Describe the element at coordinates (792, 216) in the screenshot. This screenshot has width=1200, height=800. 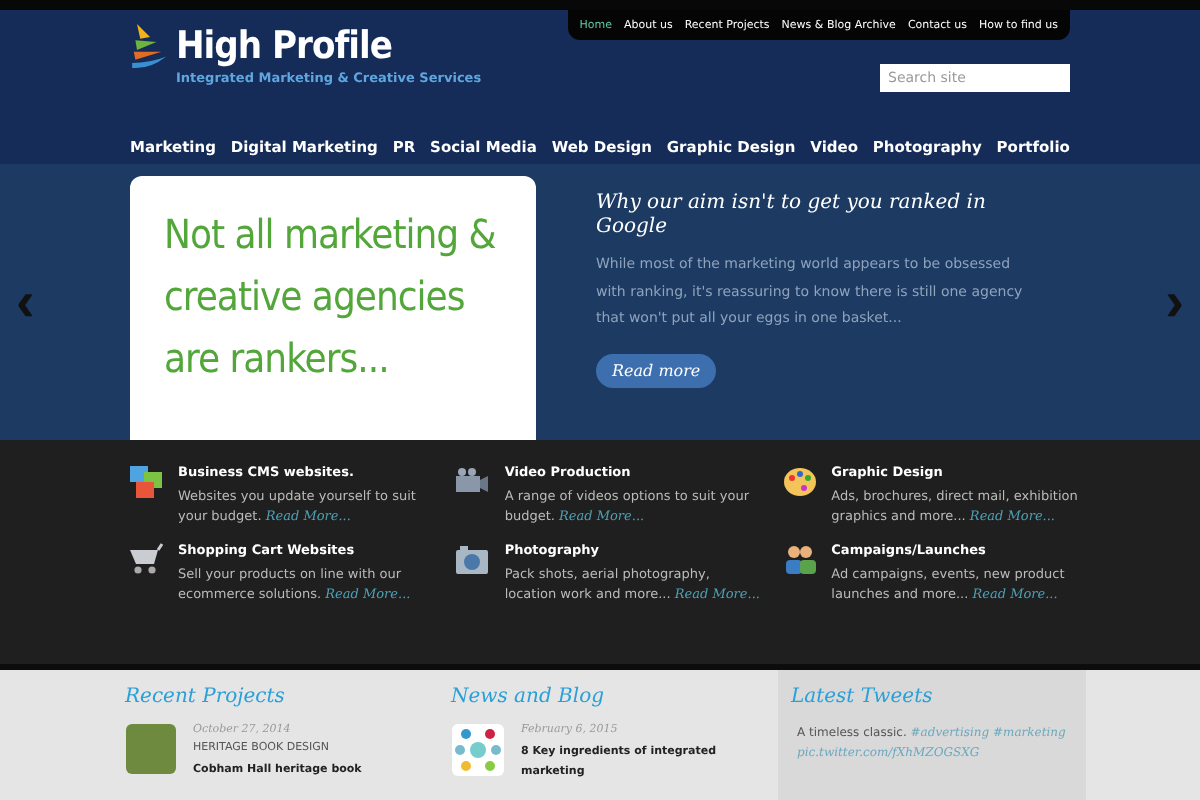
I see `slide-title: Why our aim isn't to get you ranked in Google` at that location.